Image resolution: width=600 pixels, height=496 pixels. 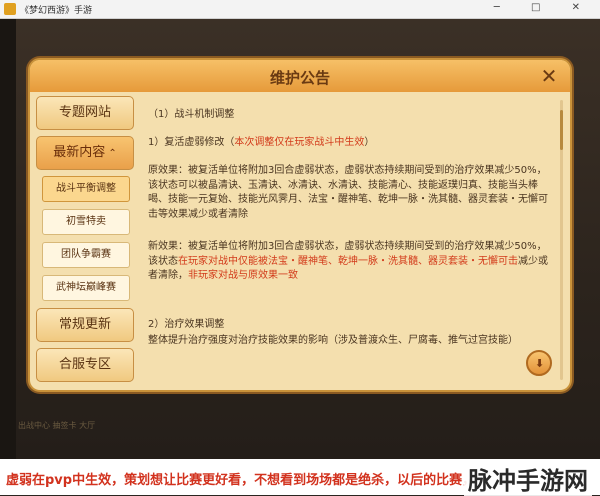 What do you see at coordinates (86, 222) in the screenshot?
I see `sidebar-sub-first-snow-sale: 初雪特卖` at bounding box center [86, 222].